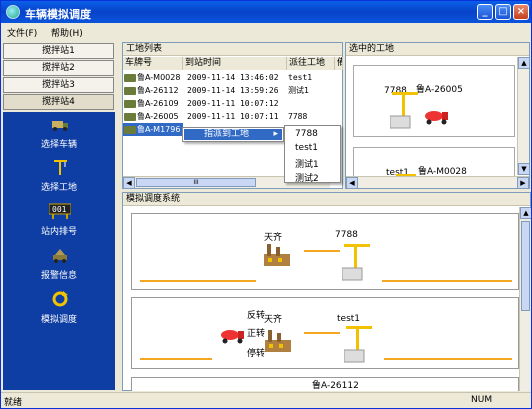  What do you see at coordinates (326, 199) in the screenshot?
I see `simulation-header: 模拟调度系统` at bounding box center [326, 199].